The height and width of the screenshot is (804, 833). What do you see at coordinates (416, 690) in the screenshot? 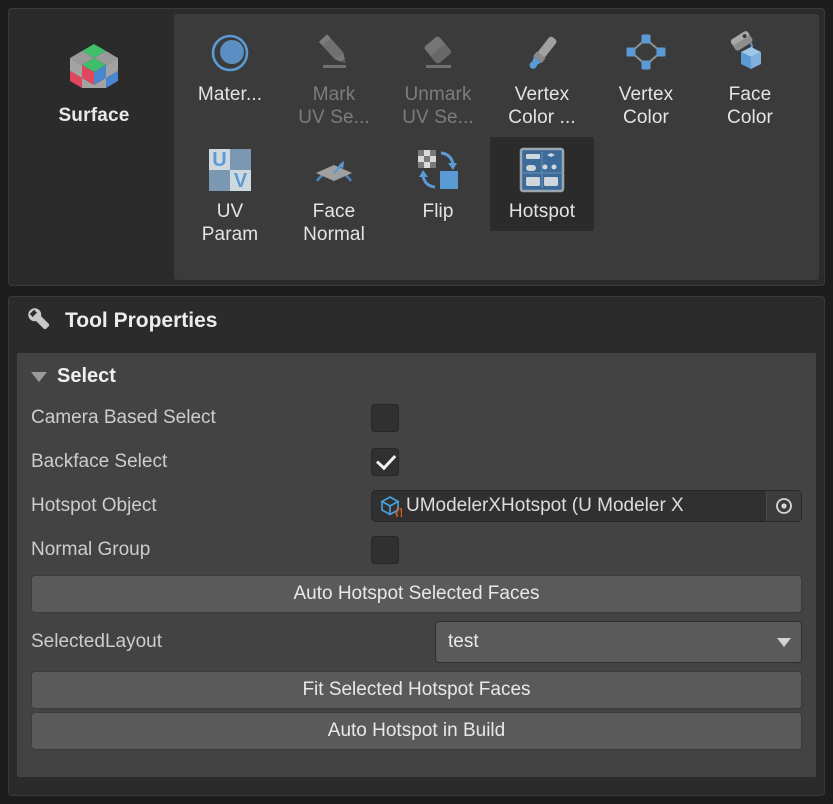
I see `fit-selected-hotspot-faces-button: Fit Selected Hotspot Faces` at bounding box center [416, 690].